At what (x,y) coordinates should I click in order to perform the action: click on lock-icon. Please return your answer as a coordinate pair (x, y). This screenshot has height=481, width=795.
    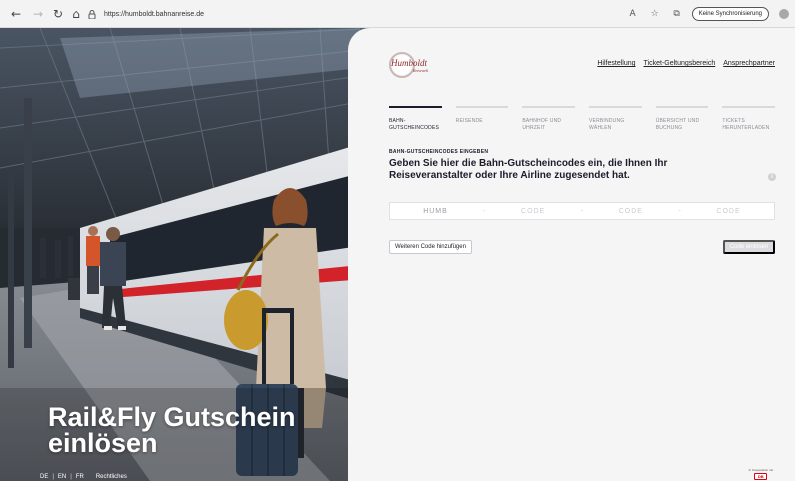
    Looking at the image, I should click on (92, 14).